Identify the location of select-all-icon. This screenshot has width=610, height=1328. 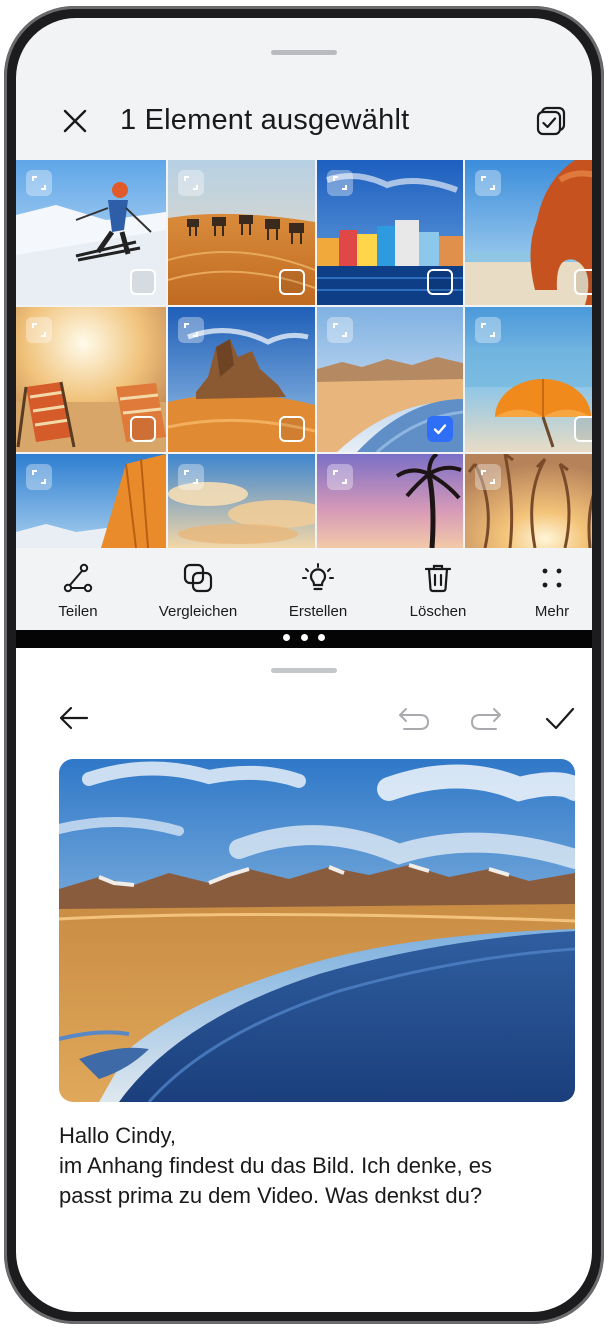
(551, 121).